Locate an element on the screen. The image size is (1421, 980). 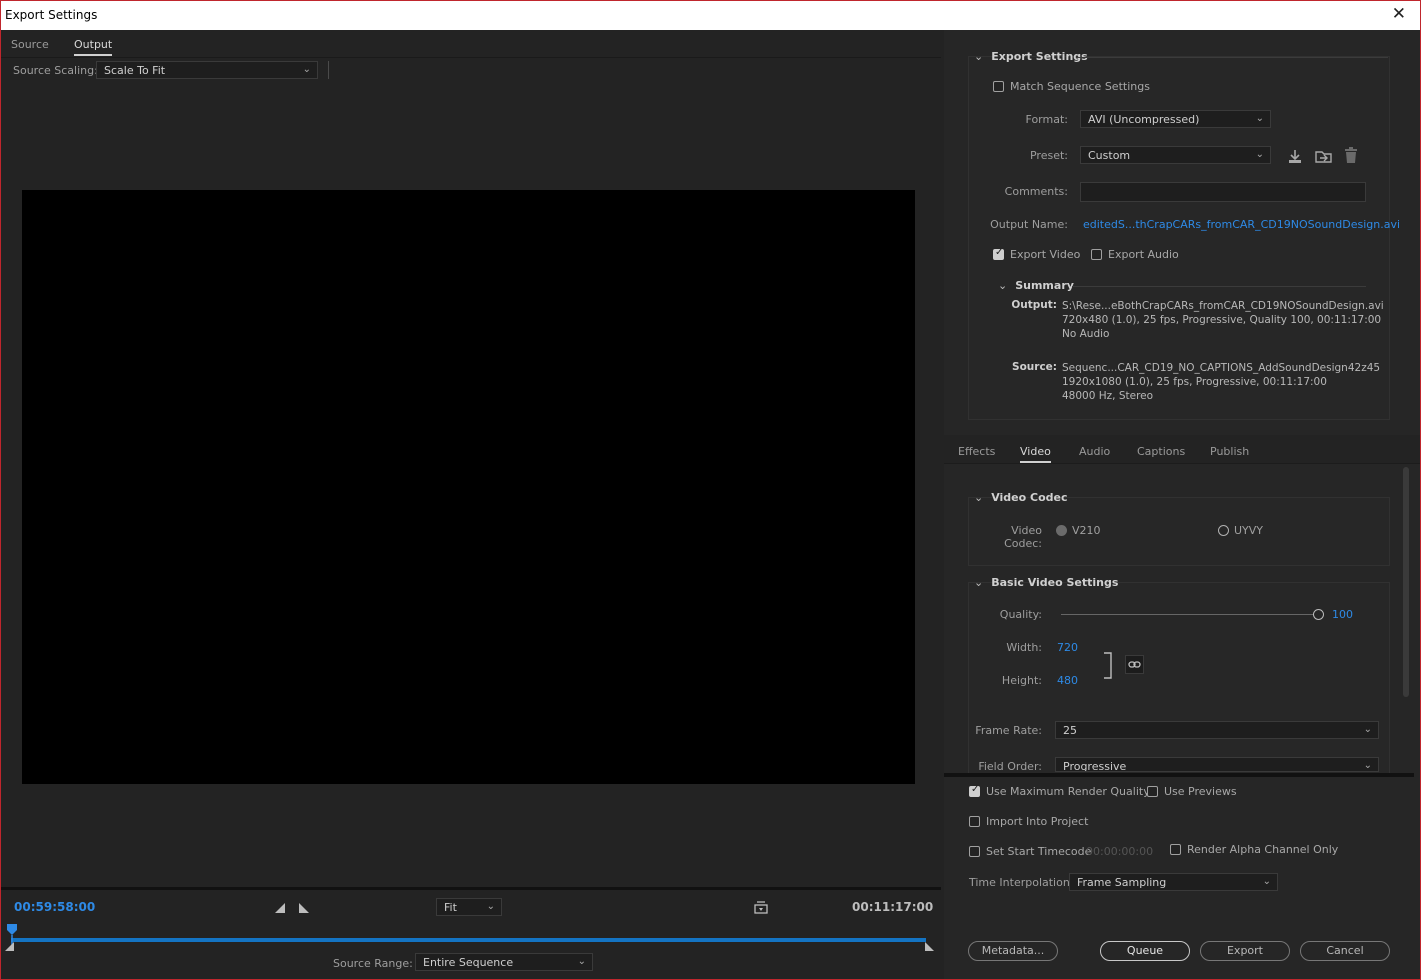
preset-value: Custom is located at coordinates (1109, 155).